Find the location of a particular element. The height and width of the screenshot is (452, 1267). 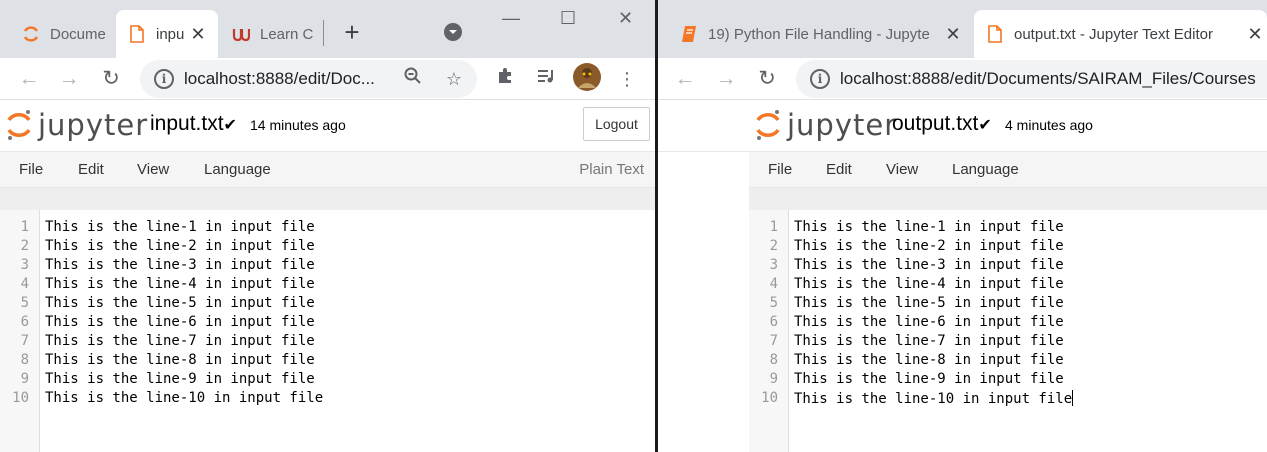

menubar: File Edit View Language is located at coordinates (1008, 170).